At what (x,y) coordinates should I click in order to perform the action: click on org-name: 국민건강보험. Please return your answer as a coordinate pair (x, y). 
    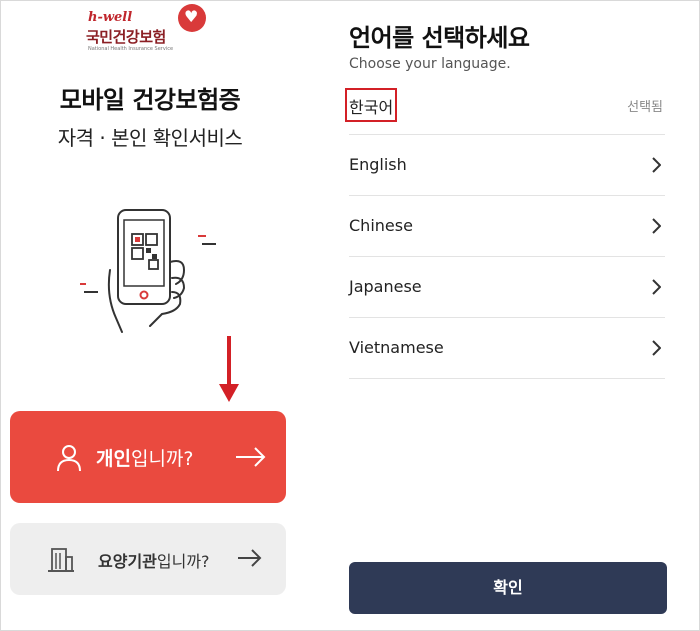
    Looking at the image, I should click on (126, 37).